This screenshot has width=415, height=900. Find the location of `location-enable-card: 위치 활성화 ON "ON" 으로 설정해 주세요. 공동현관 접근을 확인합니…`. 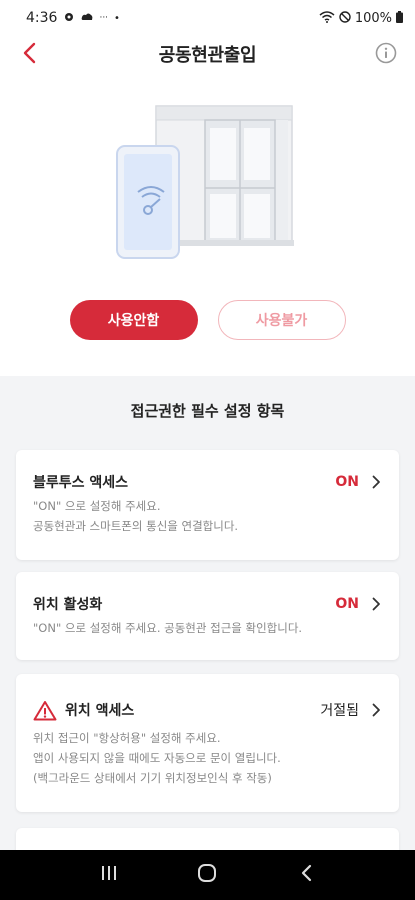

location-enable-card: 위치 활성화 ON "ON" 으로 설정해 주세요. 공동현관 접근을 확인합니… is located at coordinates (207, 616).